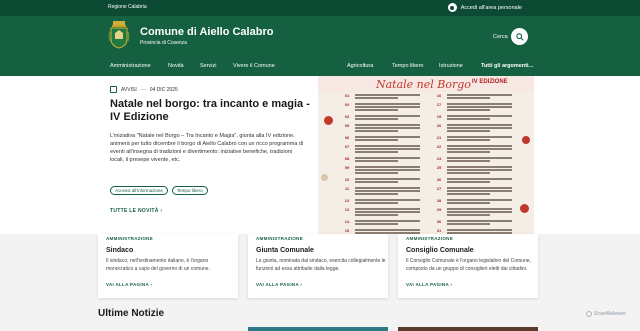 This screenshot has height=331, width=640. I want to click on region-link: Regione Calabria, so click(127, 7).